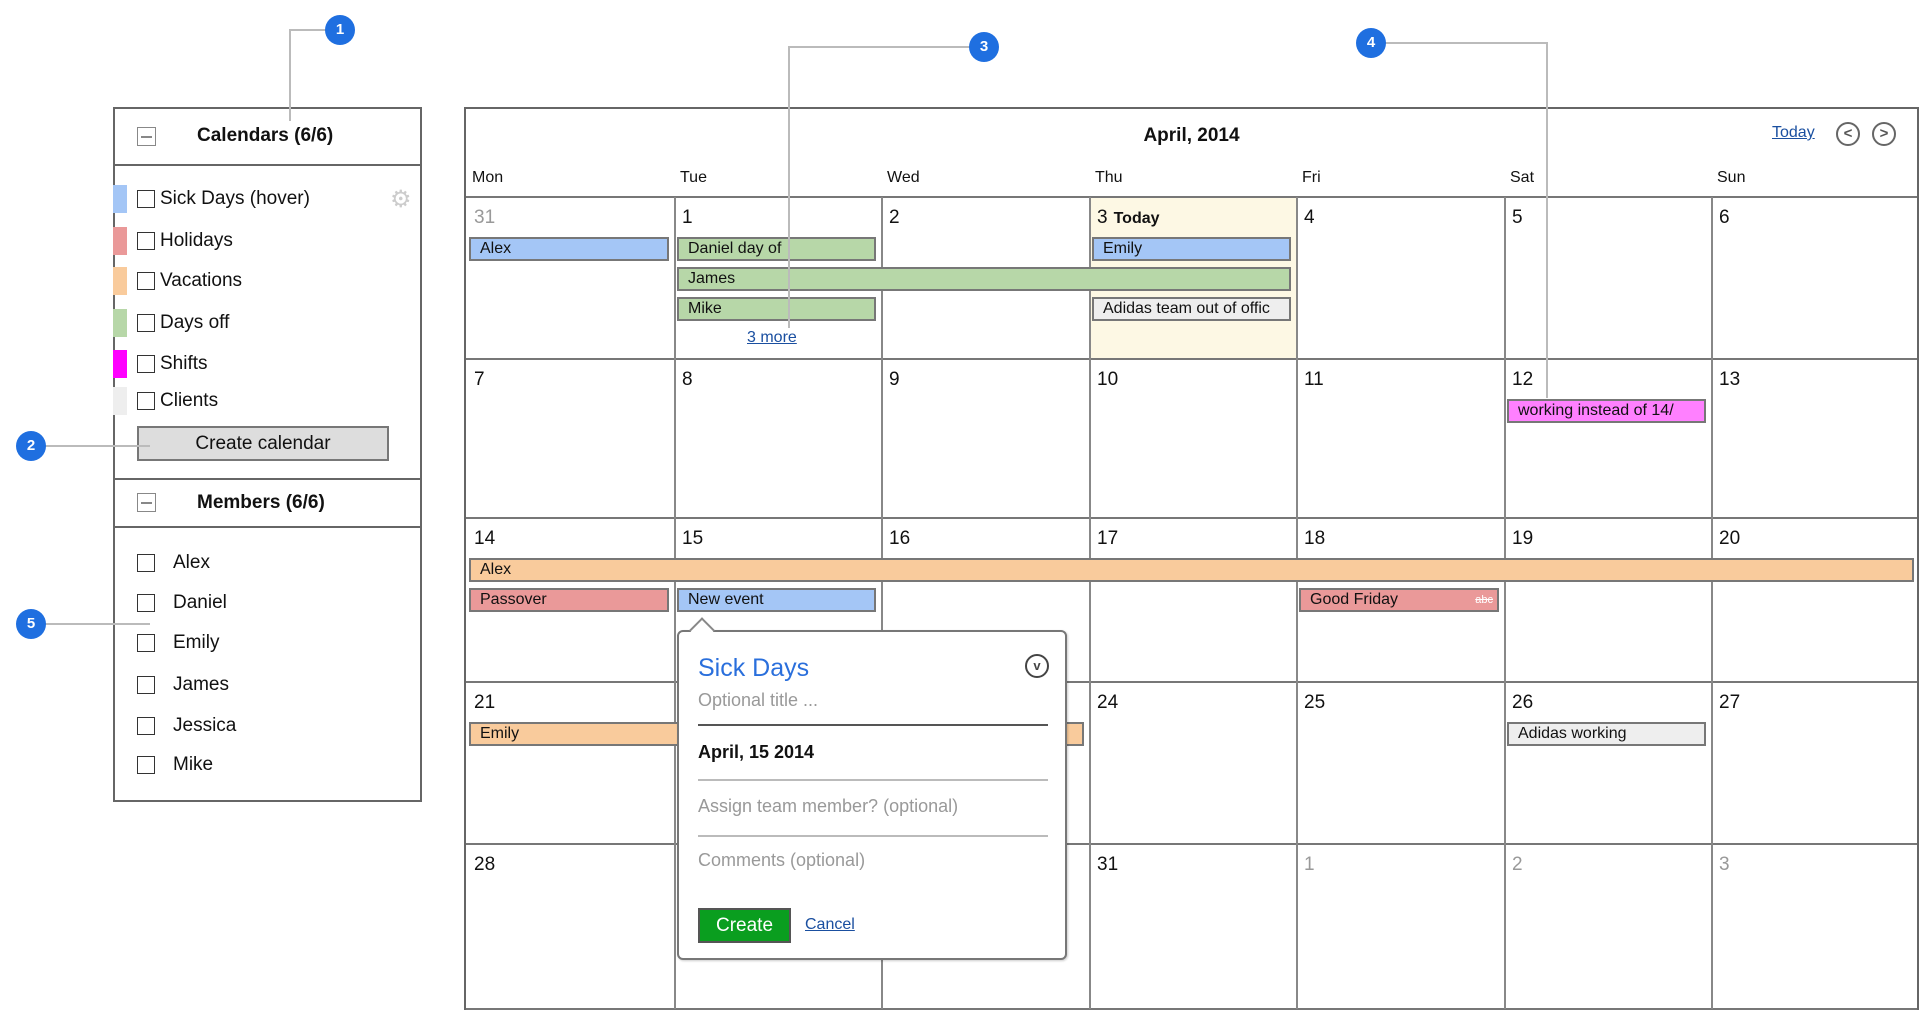  What do you see at coordinates (1815, 600) in the screenshot?
I see `day-cell: 20` at bounding box center [1815, 600].